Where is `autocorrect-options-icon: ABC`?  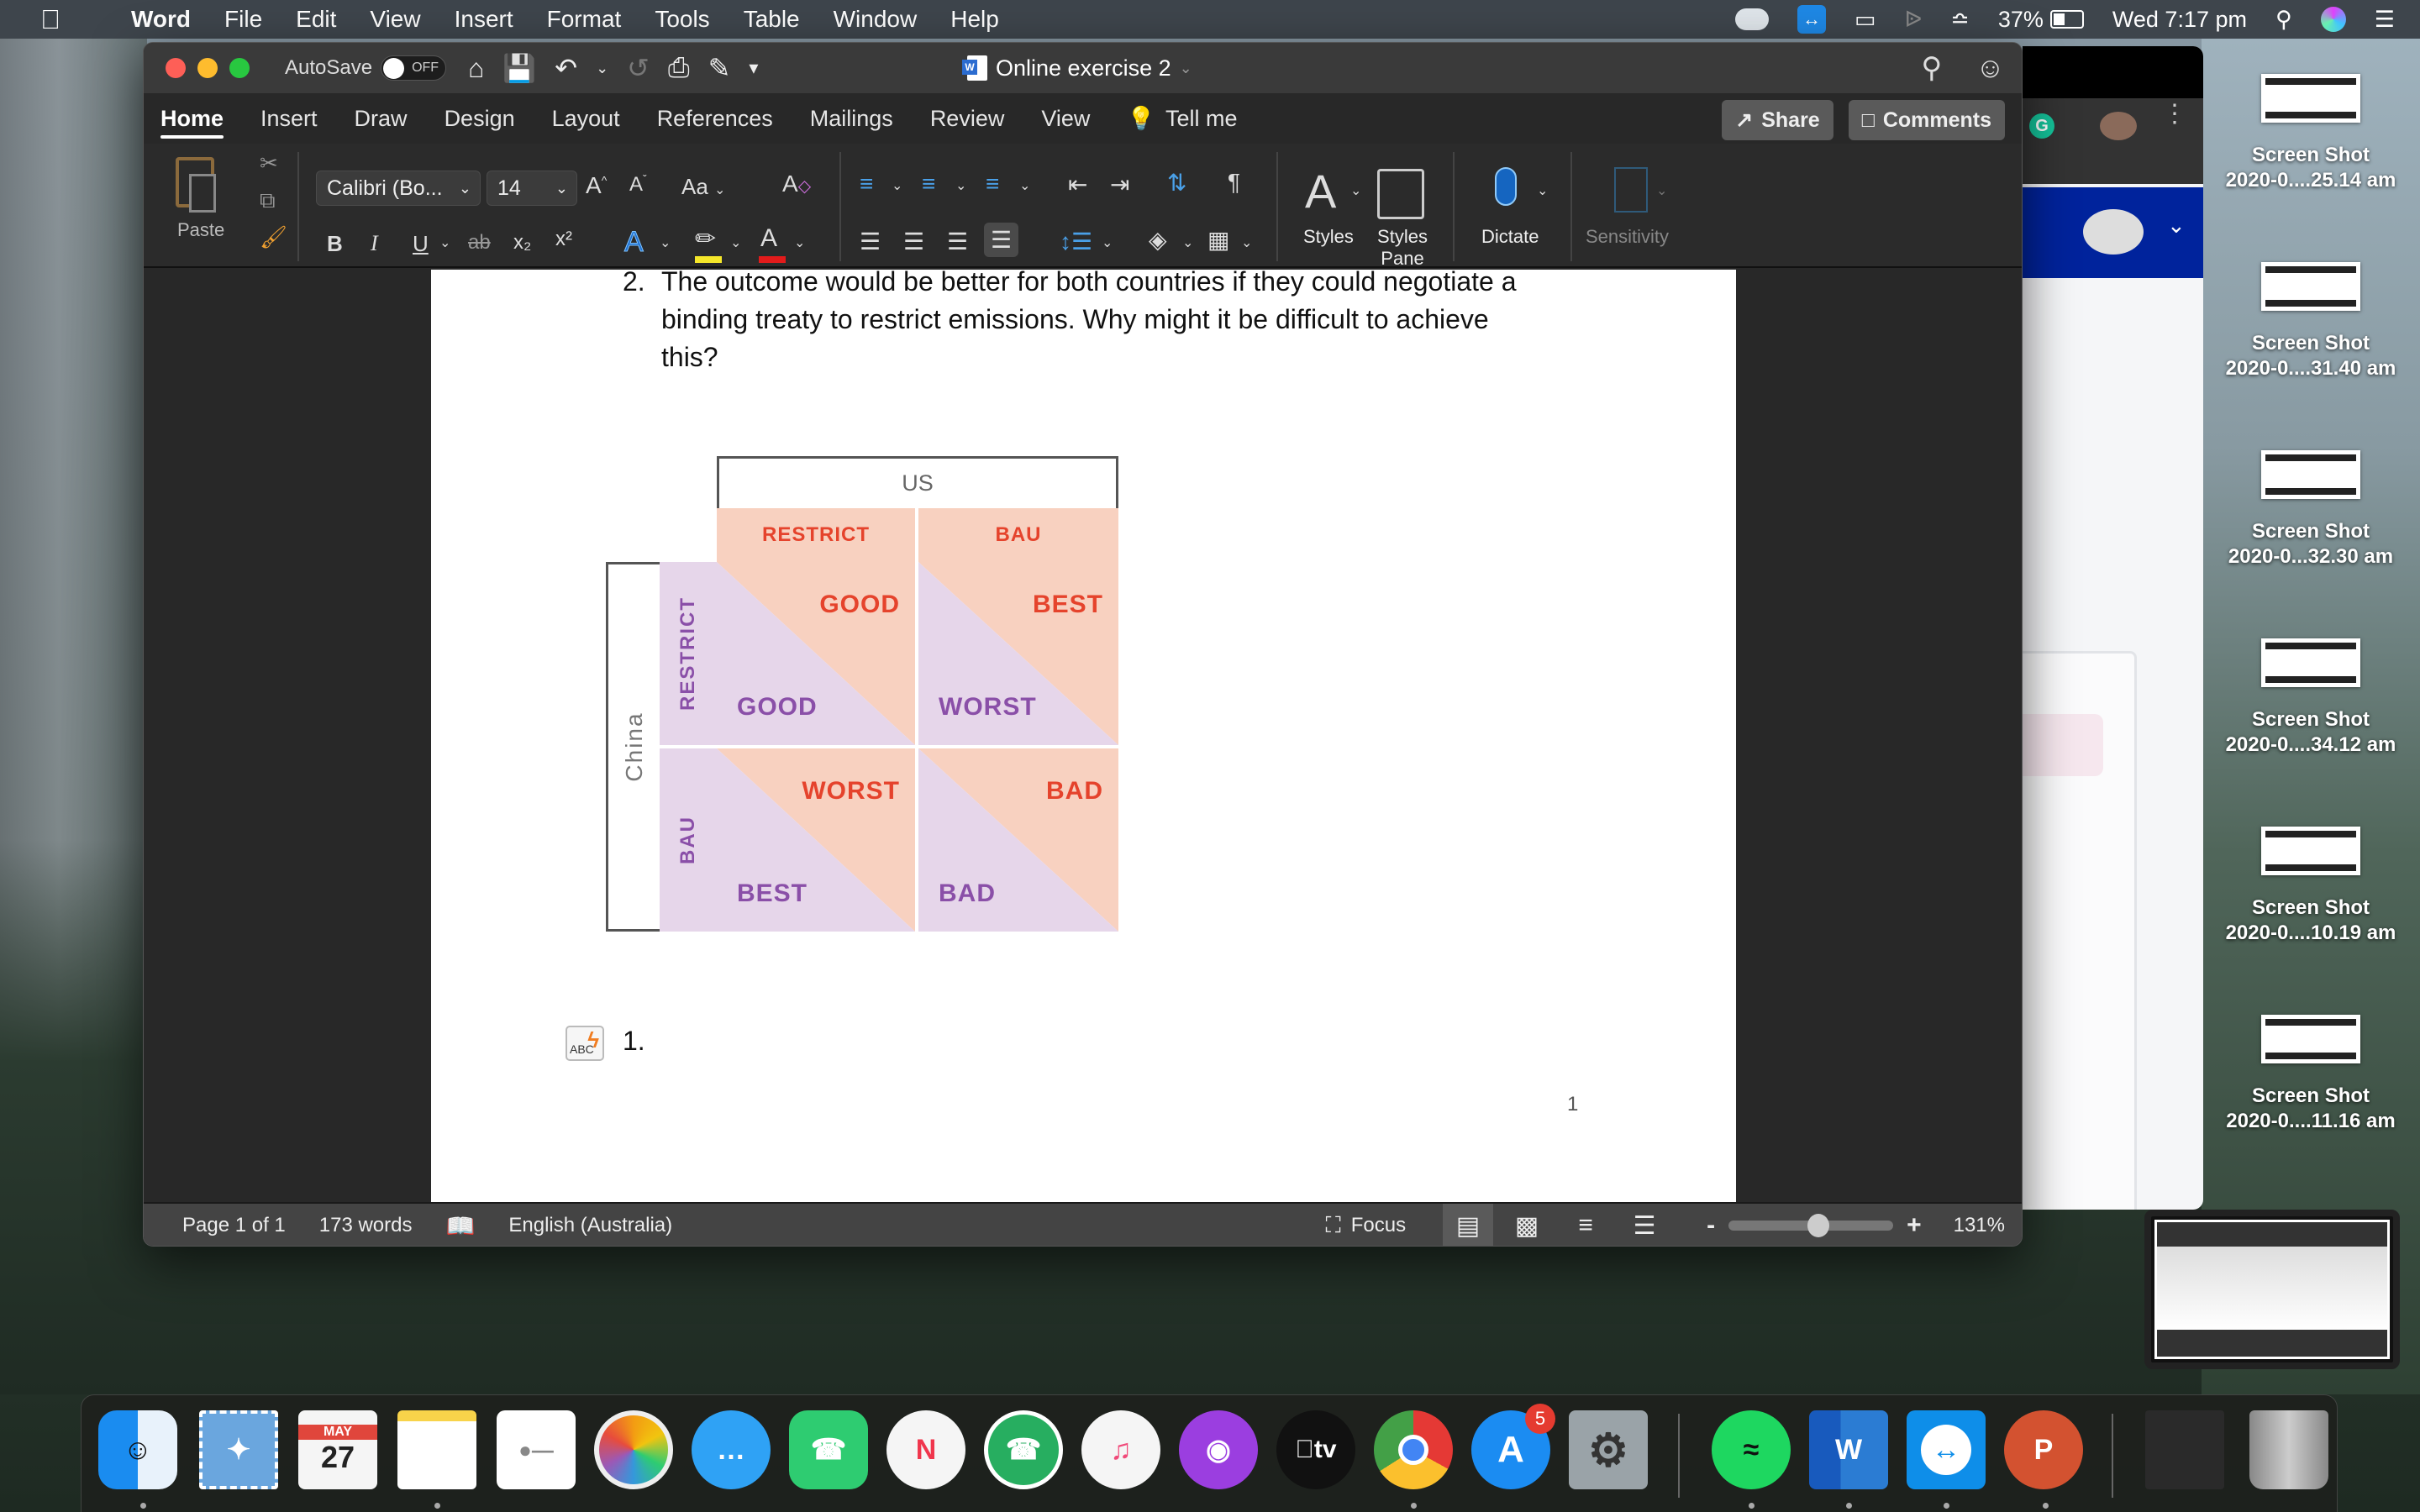 autocorrect-options-icon: ABC is located at coordinates (585, 1043).